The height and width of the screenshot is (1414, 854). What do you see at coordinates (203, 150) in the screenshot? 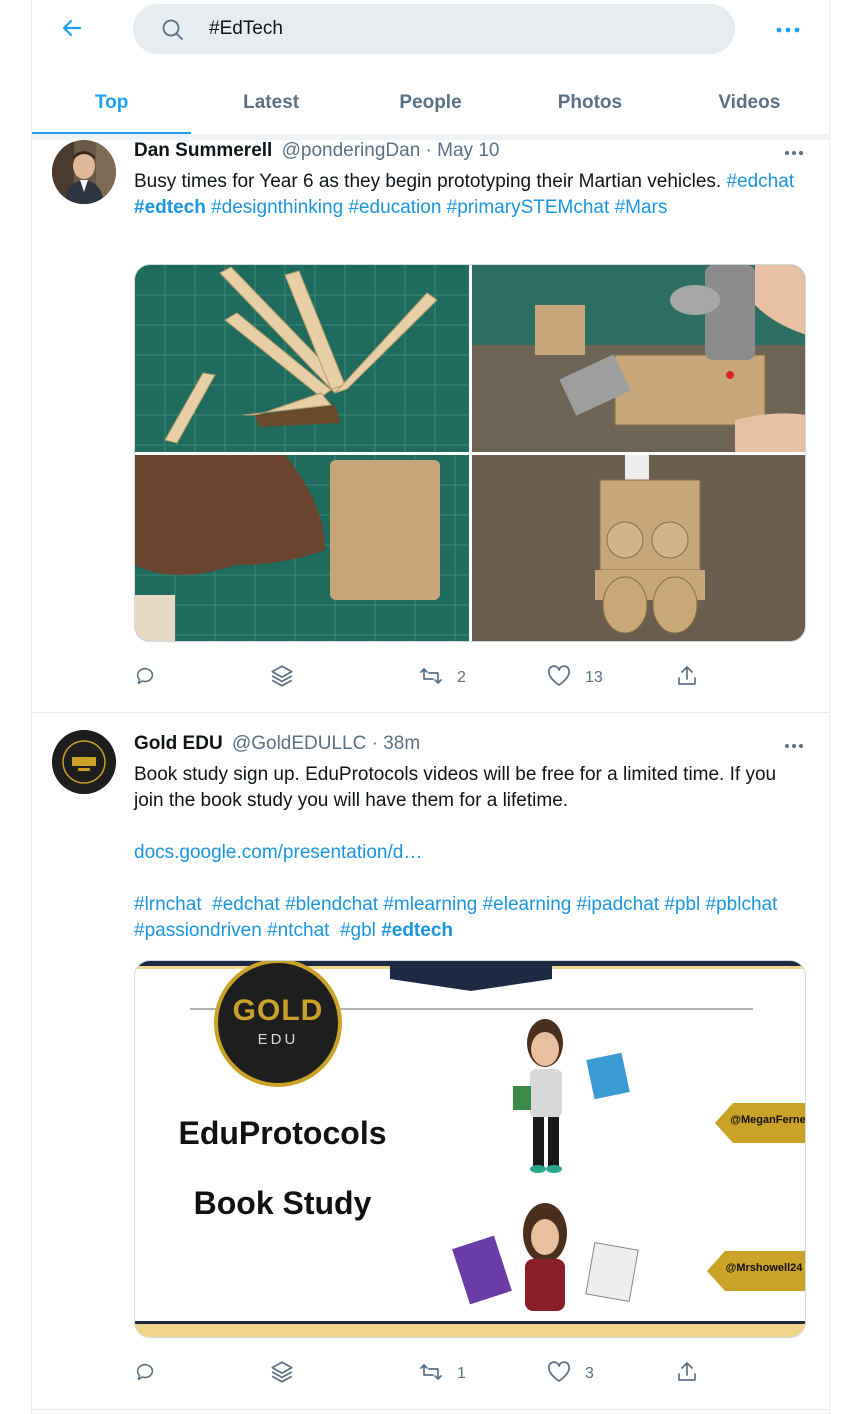
I see `author-name: Dan Summerell` at bounding box center [203, 150].